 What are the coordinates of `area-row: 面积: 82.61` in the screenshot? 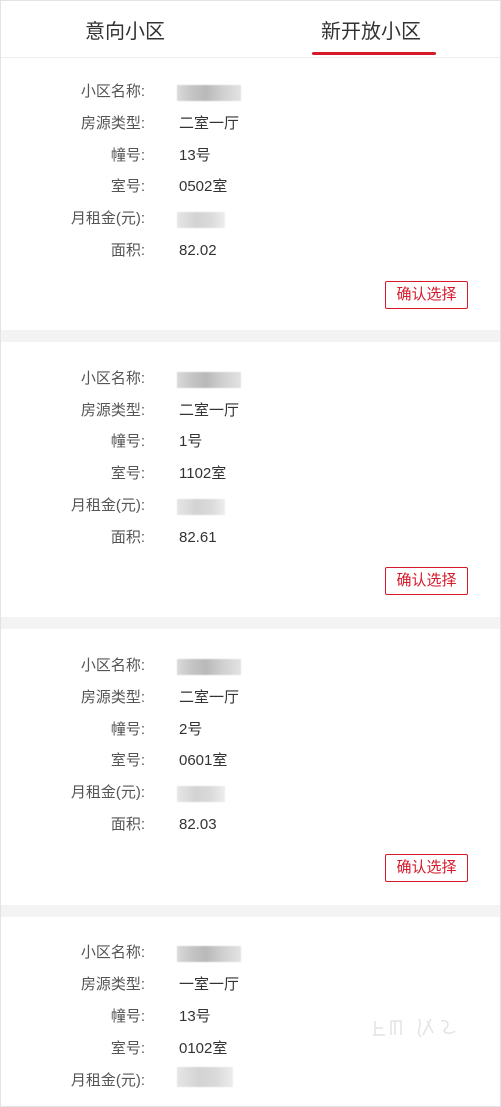 It's located at (250, 538).